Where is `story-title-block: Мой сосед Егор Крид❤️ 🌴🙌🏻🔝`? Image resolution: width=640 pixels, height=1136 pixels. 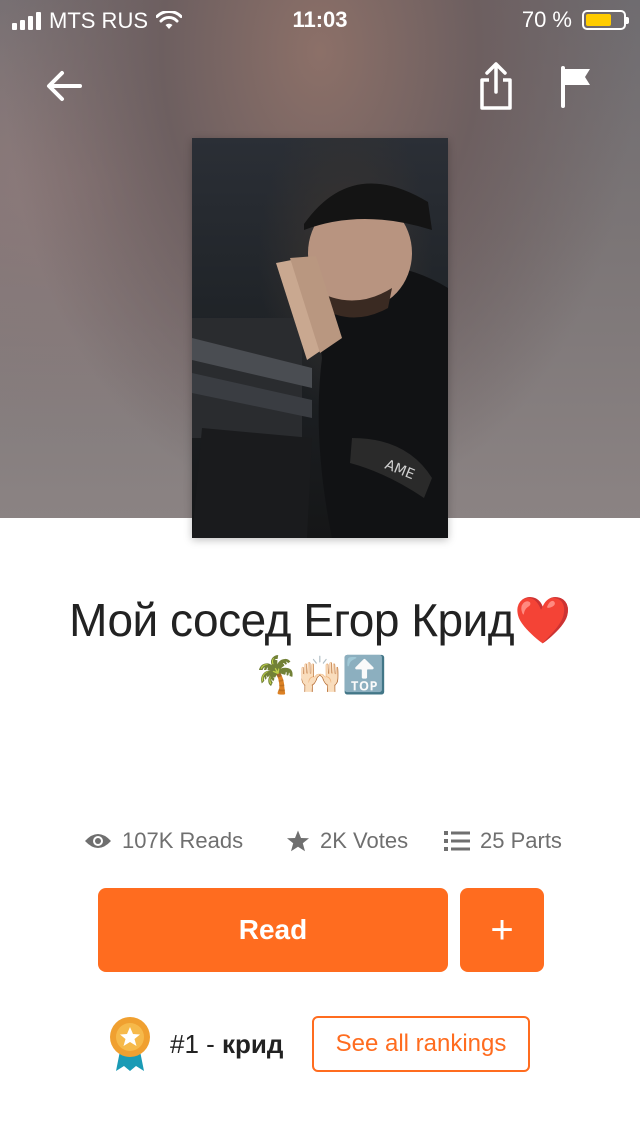
story-title-block: Мой сосед Егор Крид❤️ 🌴🙌🏻🔝 is located at coordinates (320, 645).